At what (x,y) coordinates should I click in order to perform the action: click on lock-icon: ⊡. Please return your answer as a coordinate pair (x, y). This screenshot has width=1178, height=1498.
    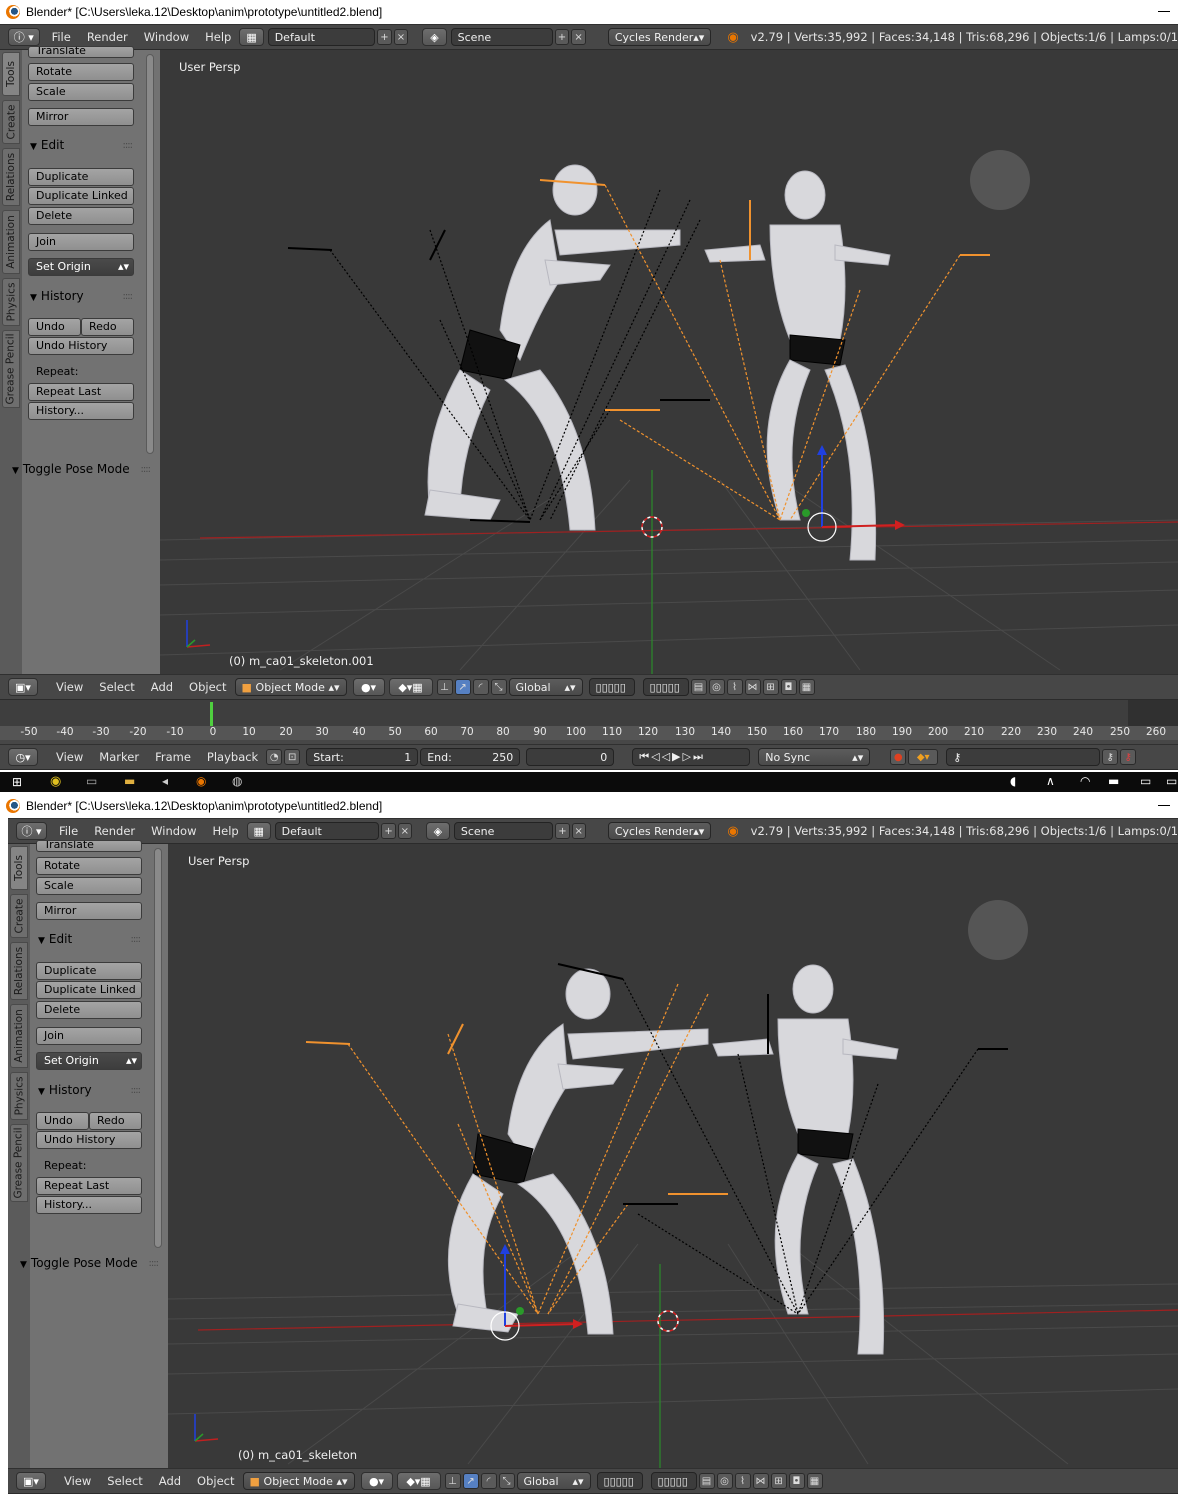
    Looking at the image, I should click on (292, 757).